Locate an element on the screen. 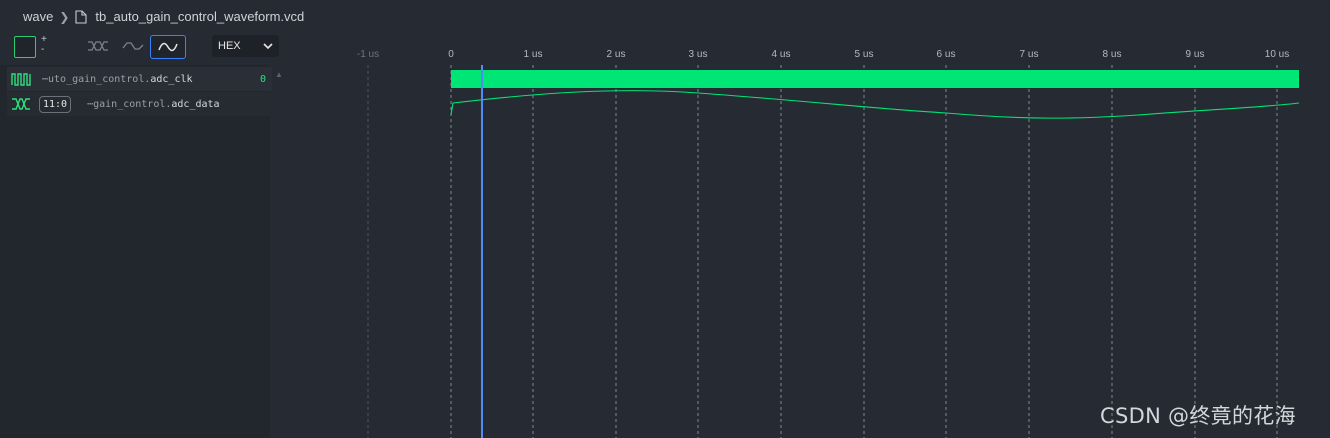  tick-label: 10 us is located at coordinates (1277, 54).